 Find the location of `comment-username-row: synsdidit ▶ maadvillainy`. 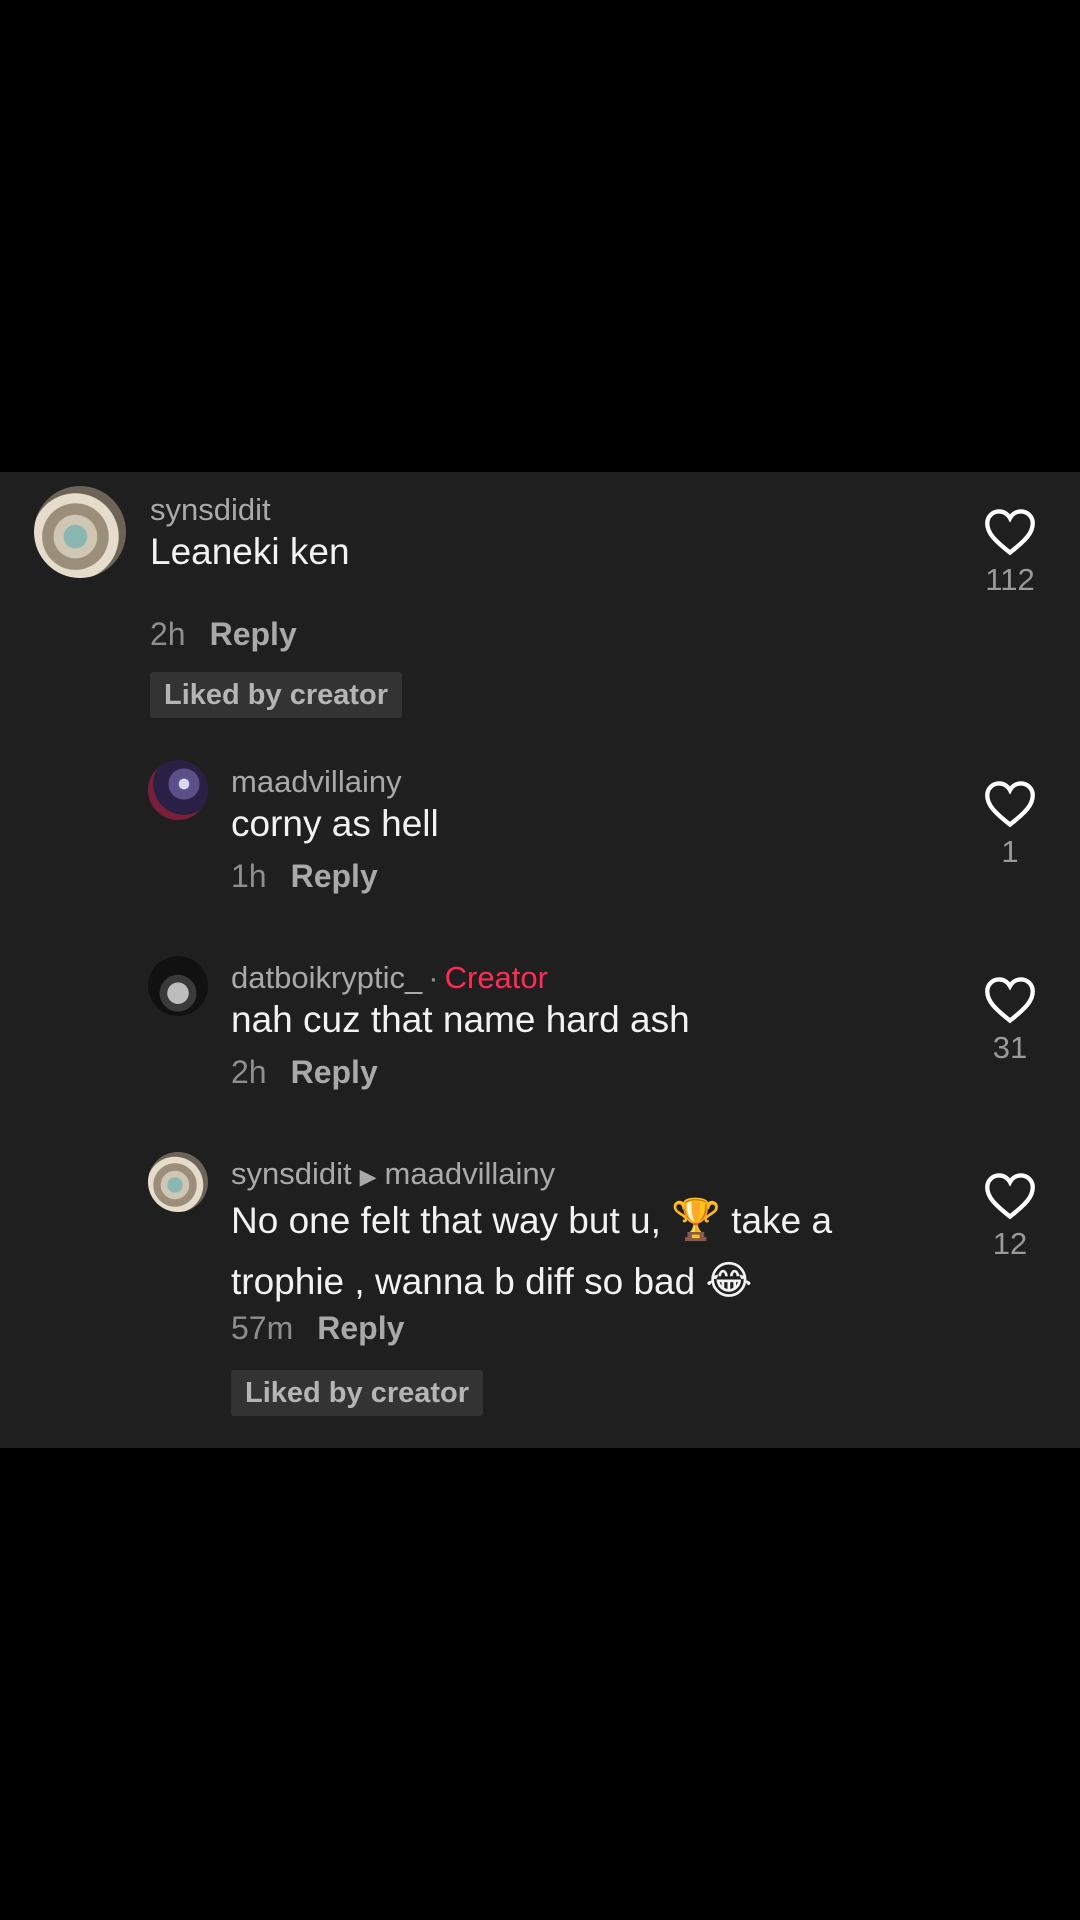

comment-username-row: synsdidit ▶ maadvillainy is located at coordinates (393, 1174).